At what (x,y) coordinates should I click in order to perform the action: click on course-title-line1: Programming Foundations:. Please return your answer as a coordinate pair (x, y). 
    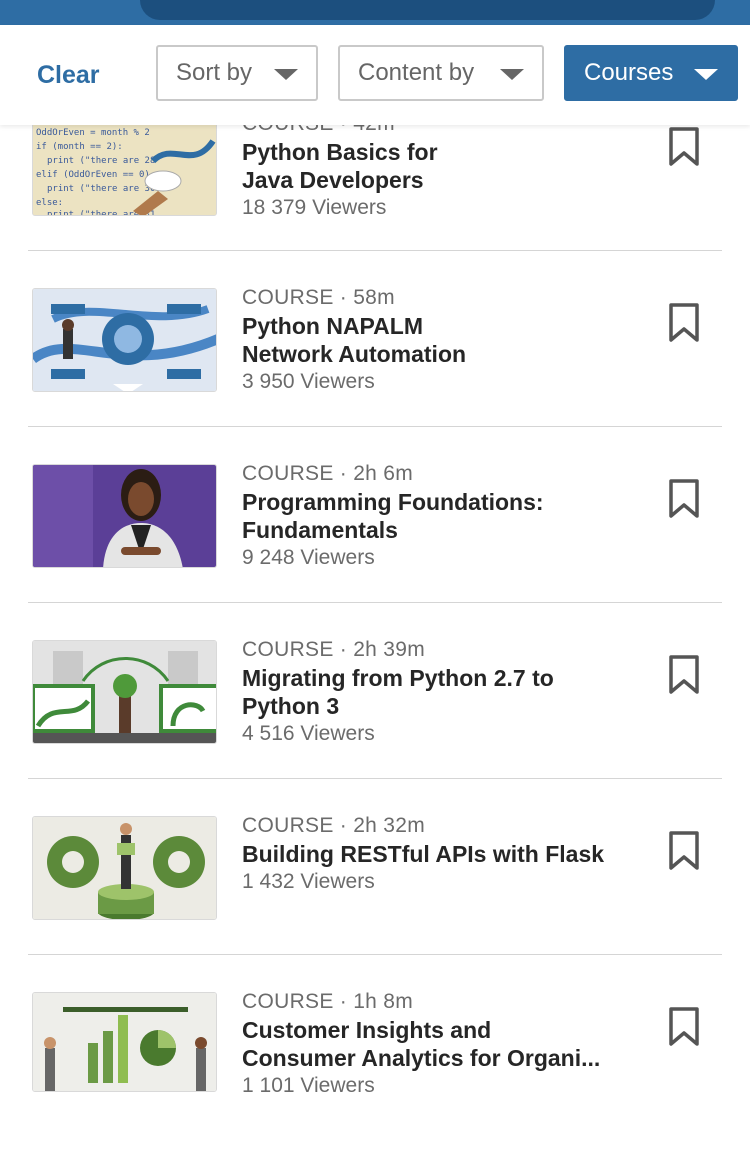
    Looking at the image, I should click on (439, 502).